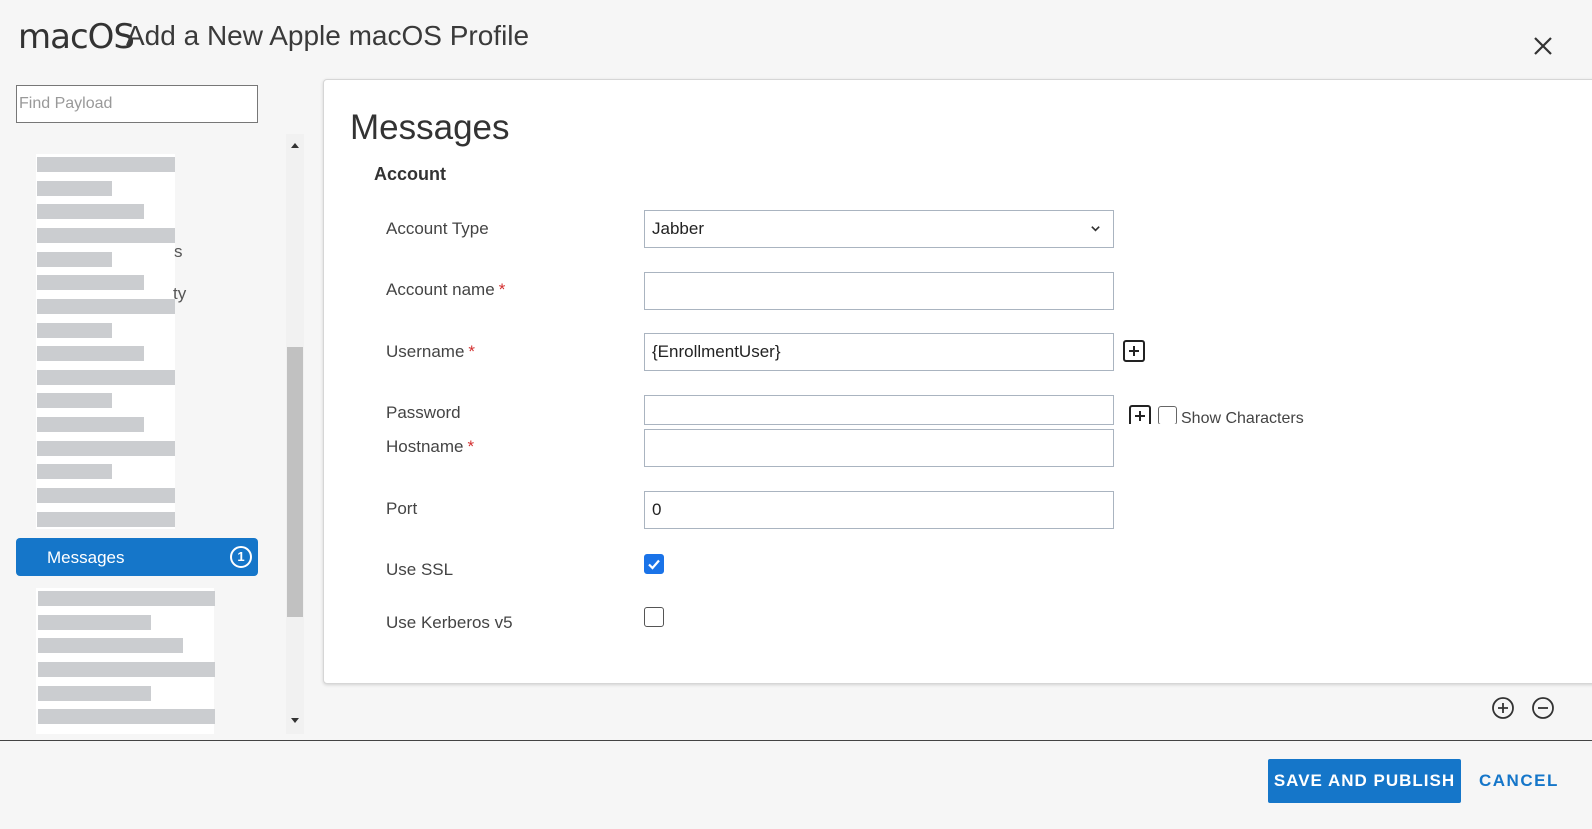 The height and width of the screenshot is (829, 1592). What do you see at coordinates (241, 557) in the screenshot?
I see `payload-count-badge: 1` at bounding box center [241, 557].